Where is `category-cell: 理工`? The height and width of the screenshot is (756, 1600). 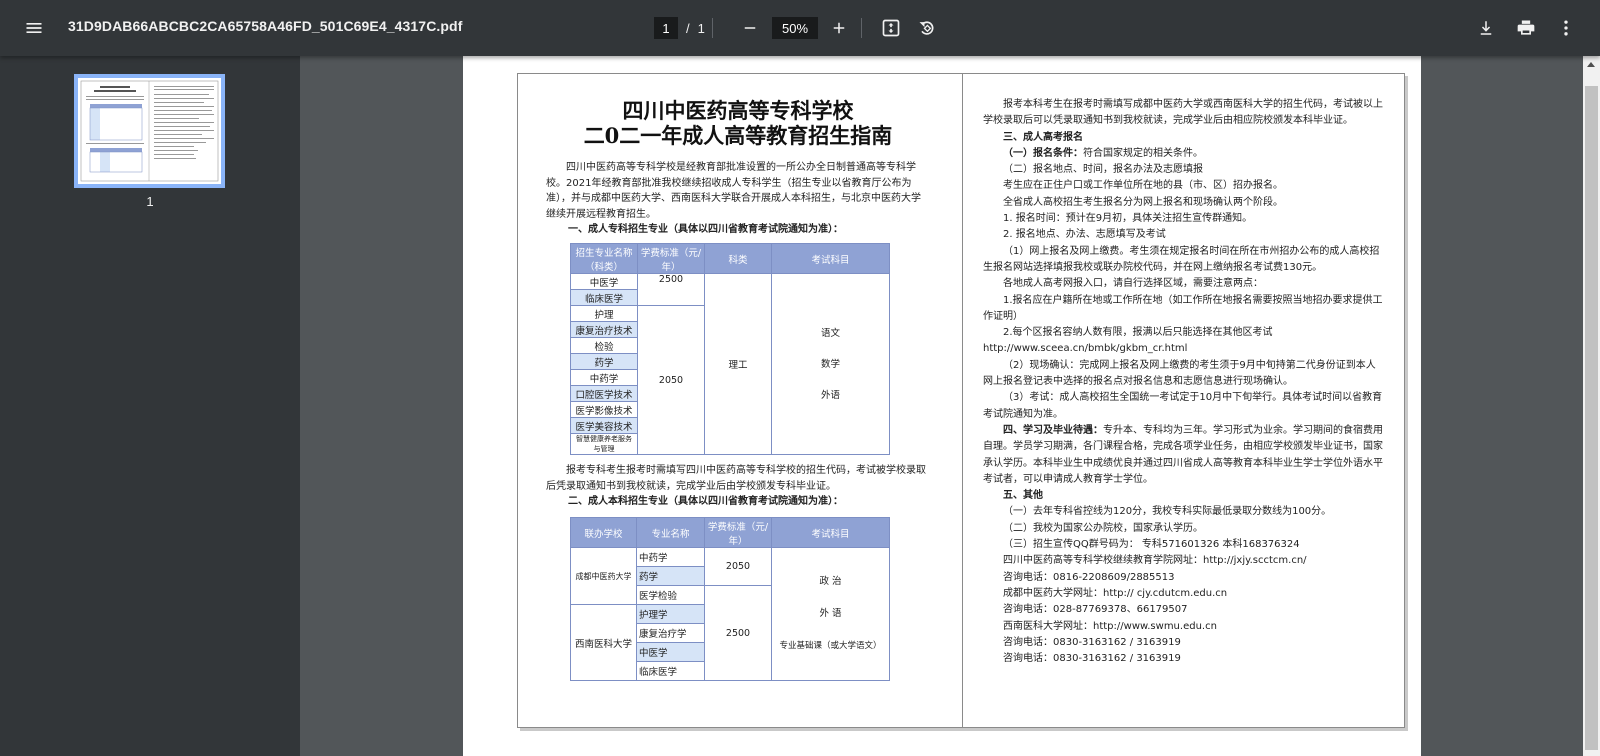
category-cell: 理工 is located at coordinates (738, 364).